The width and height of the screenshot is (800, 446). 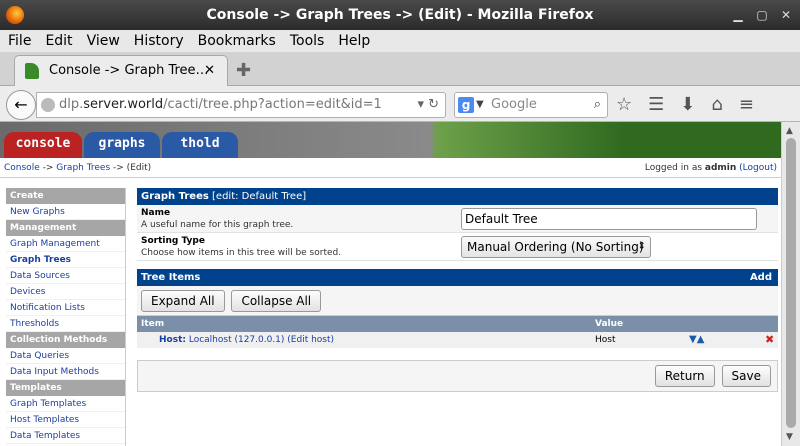 I want to click on dropdown-history-icon: ▾ ↻, so click(x=428, y=105).